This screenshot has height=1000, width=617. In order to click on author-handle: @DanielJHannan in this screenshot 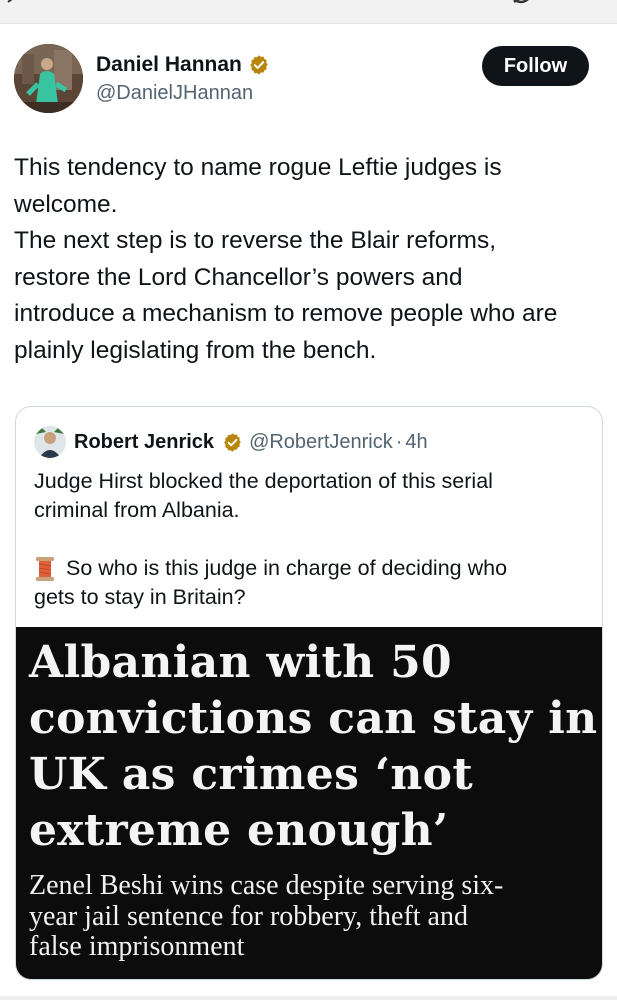, I will do `click(174, 93)`.